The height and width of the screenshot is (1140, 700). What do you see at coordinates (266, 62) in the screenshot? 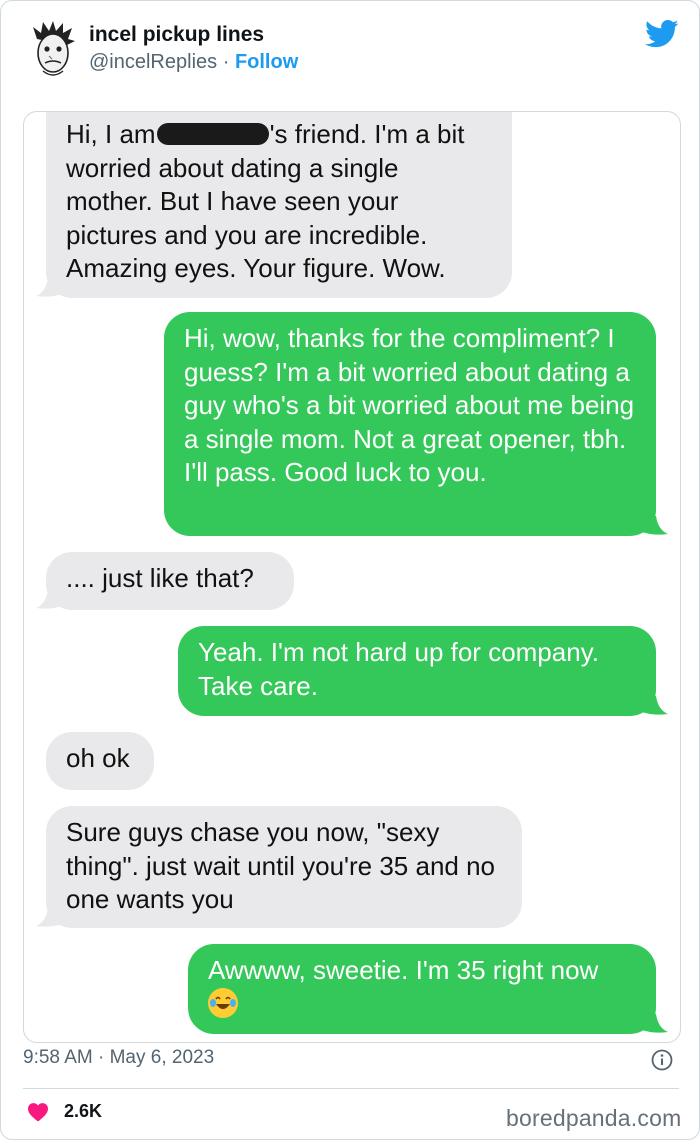
I see `follow-button: Follow` at bounding box center [266, 62].